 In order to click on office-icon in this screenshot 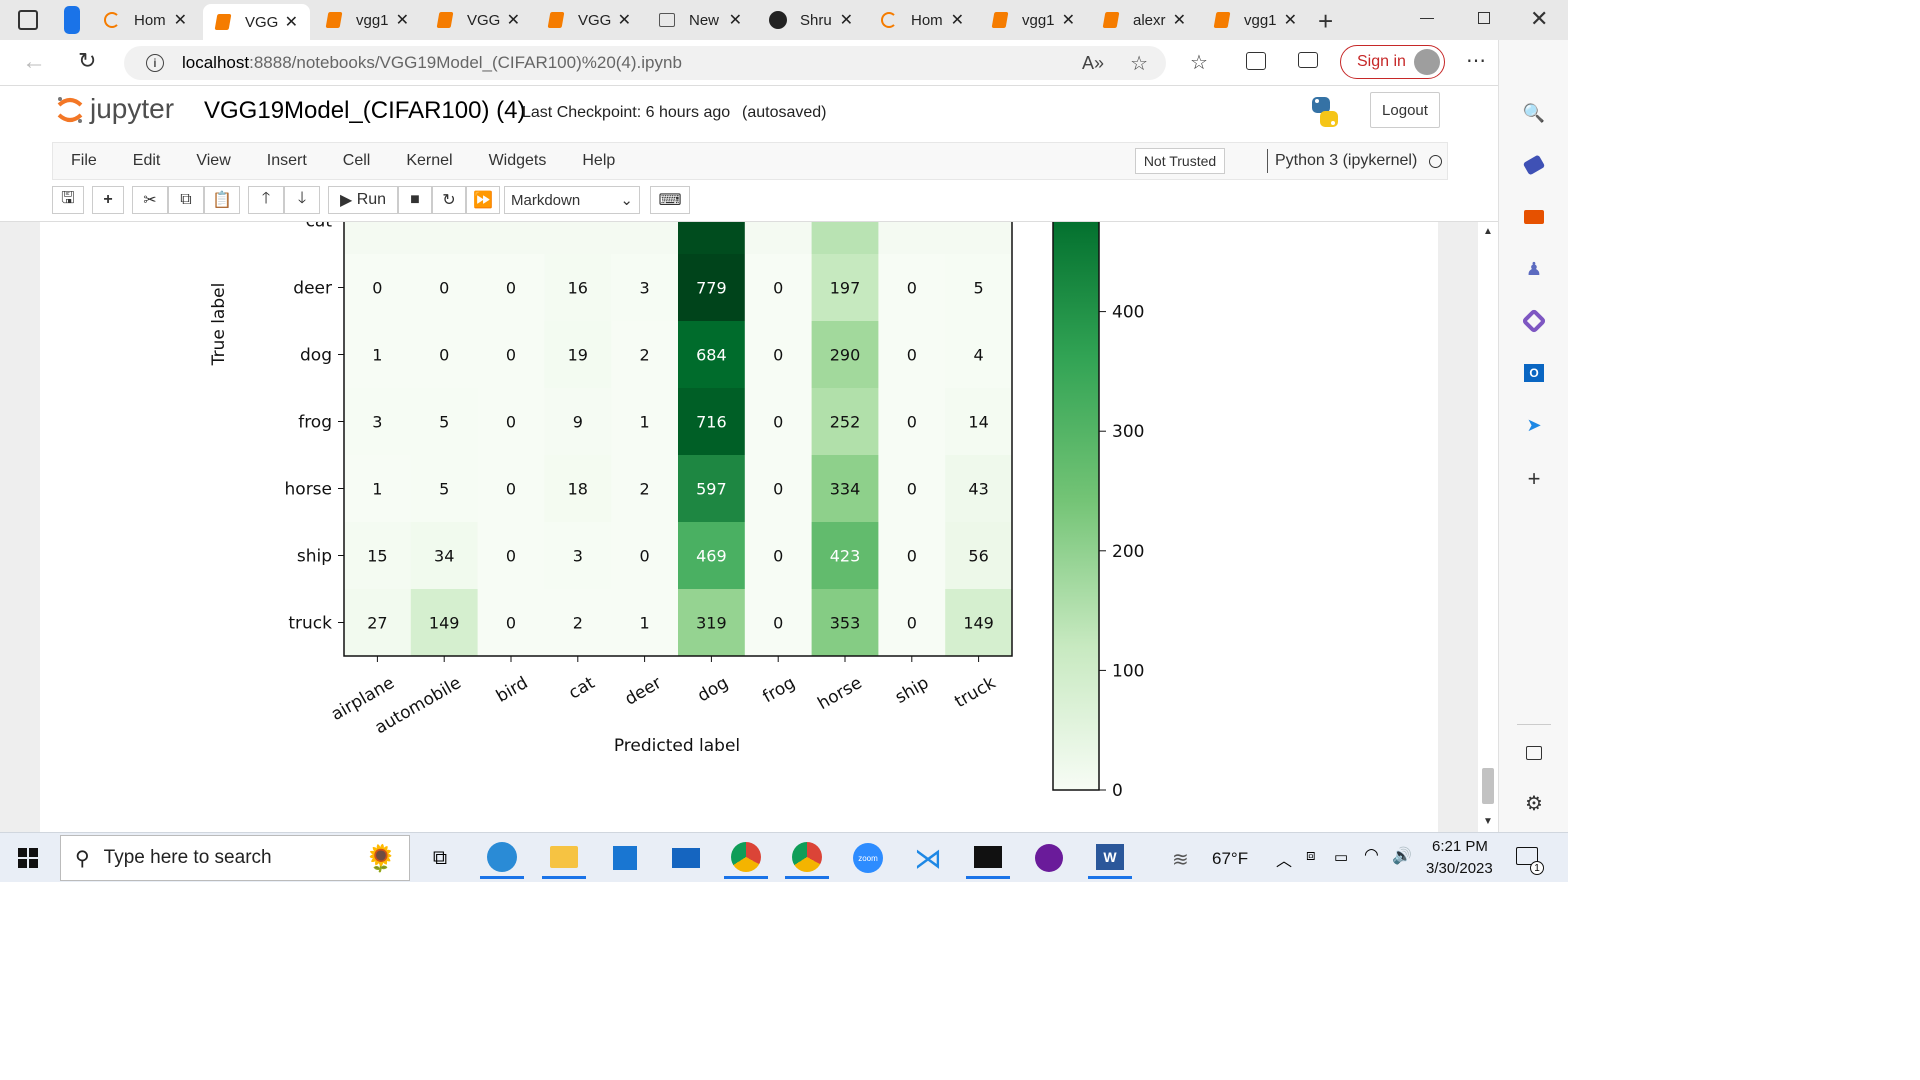, I will do `click(1534, 321)`.